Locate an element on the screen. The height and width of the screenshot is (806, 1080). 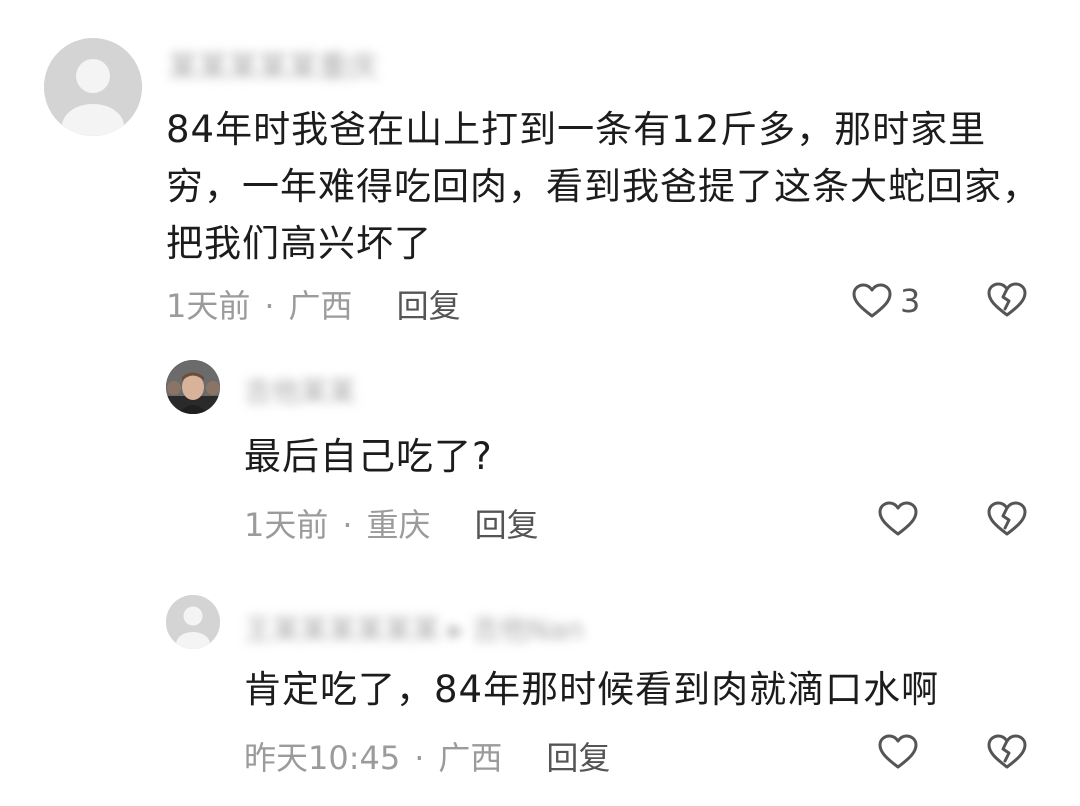
comment-meta: 1天前 · 广西 回复 is located at coordinates (313, 304).